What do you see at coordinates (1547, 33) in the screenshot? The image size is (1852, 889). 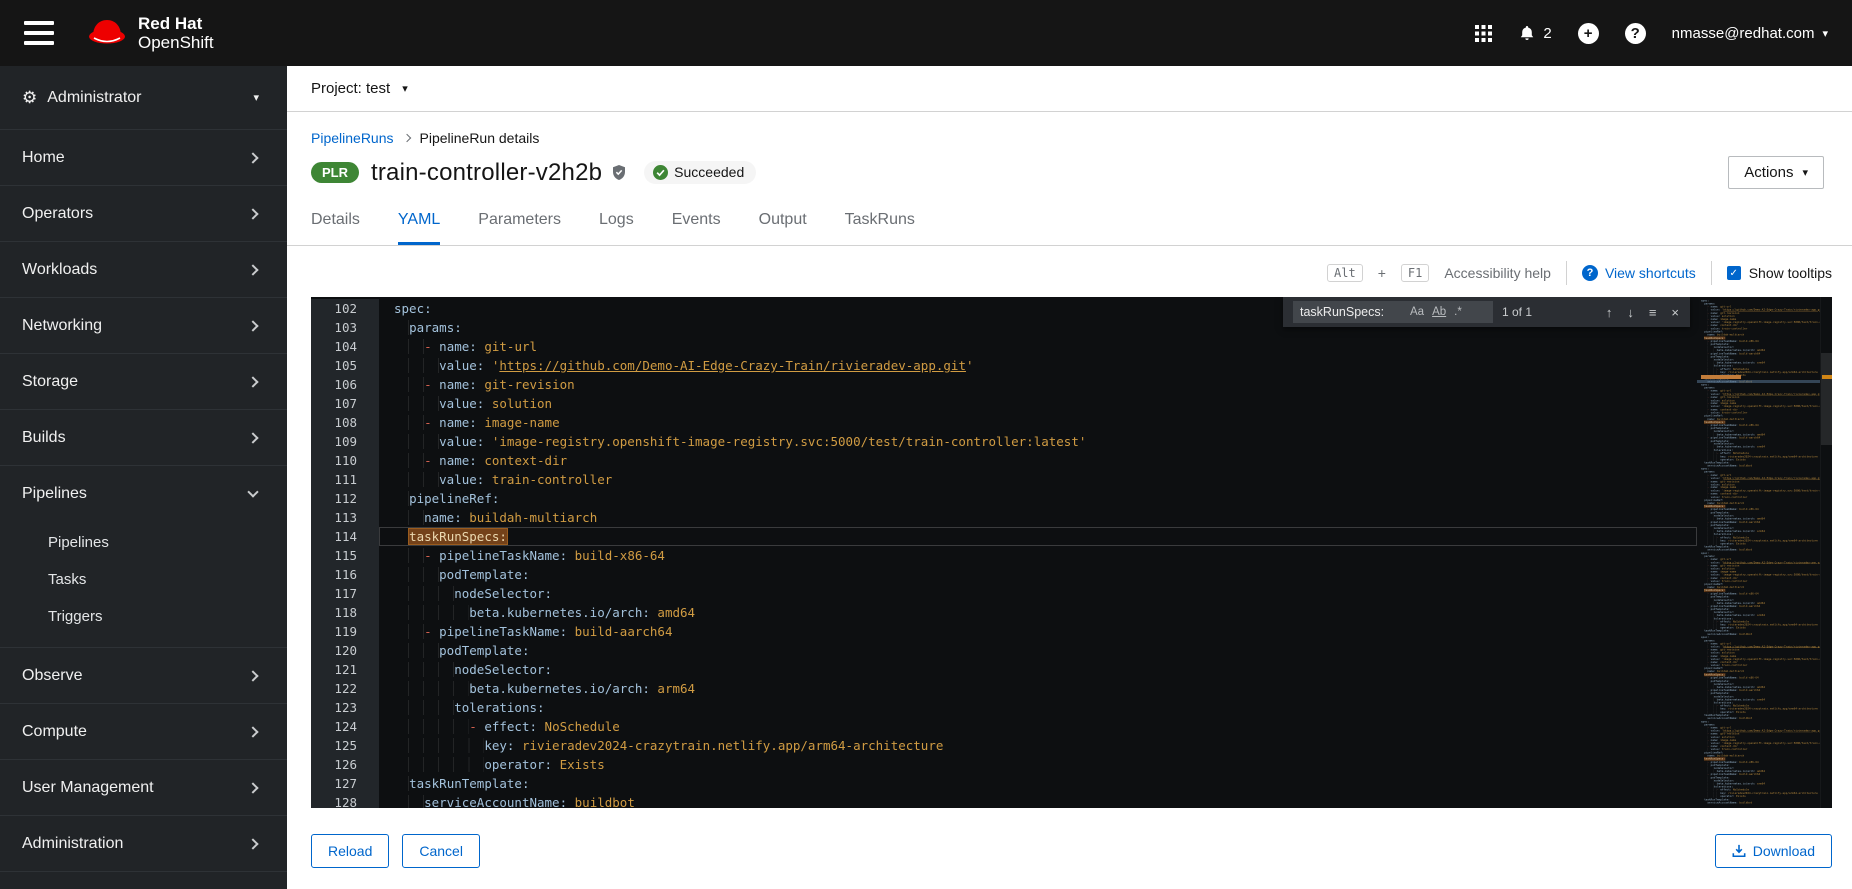 I see `notification-count: 2` at bounding box center [1547, 33].